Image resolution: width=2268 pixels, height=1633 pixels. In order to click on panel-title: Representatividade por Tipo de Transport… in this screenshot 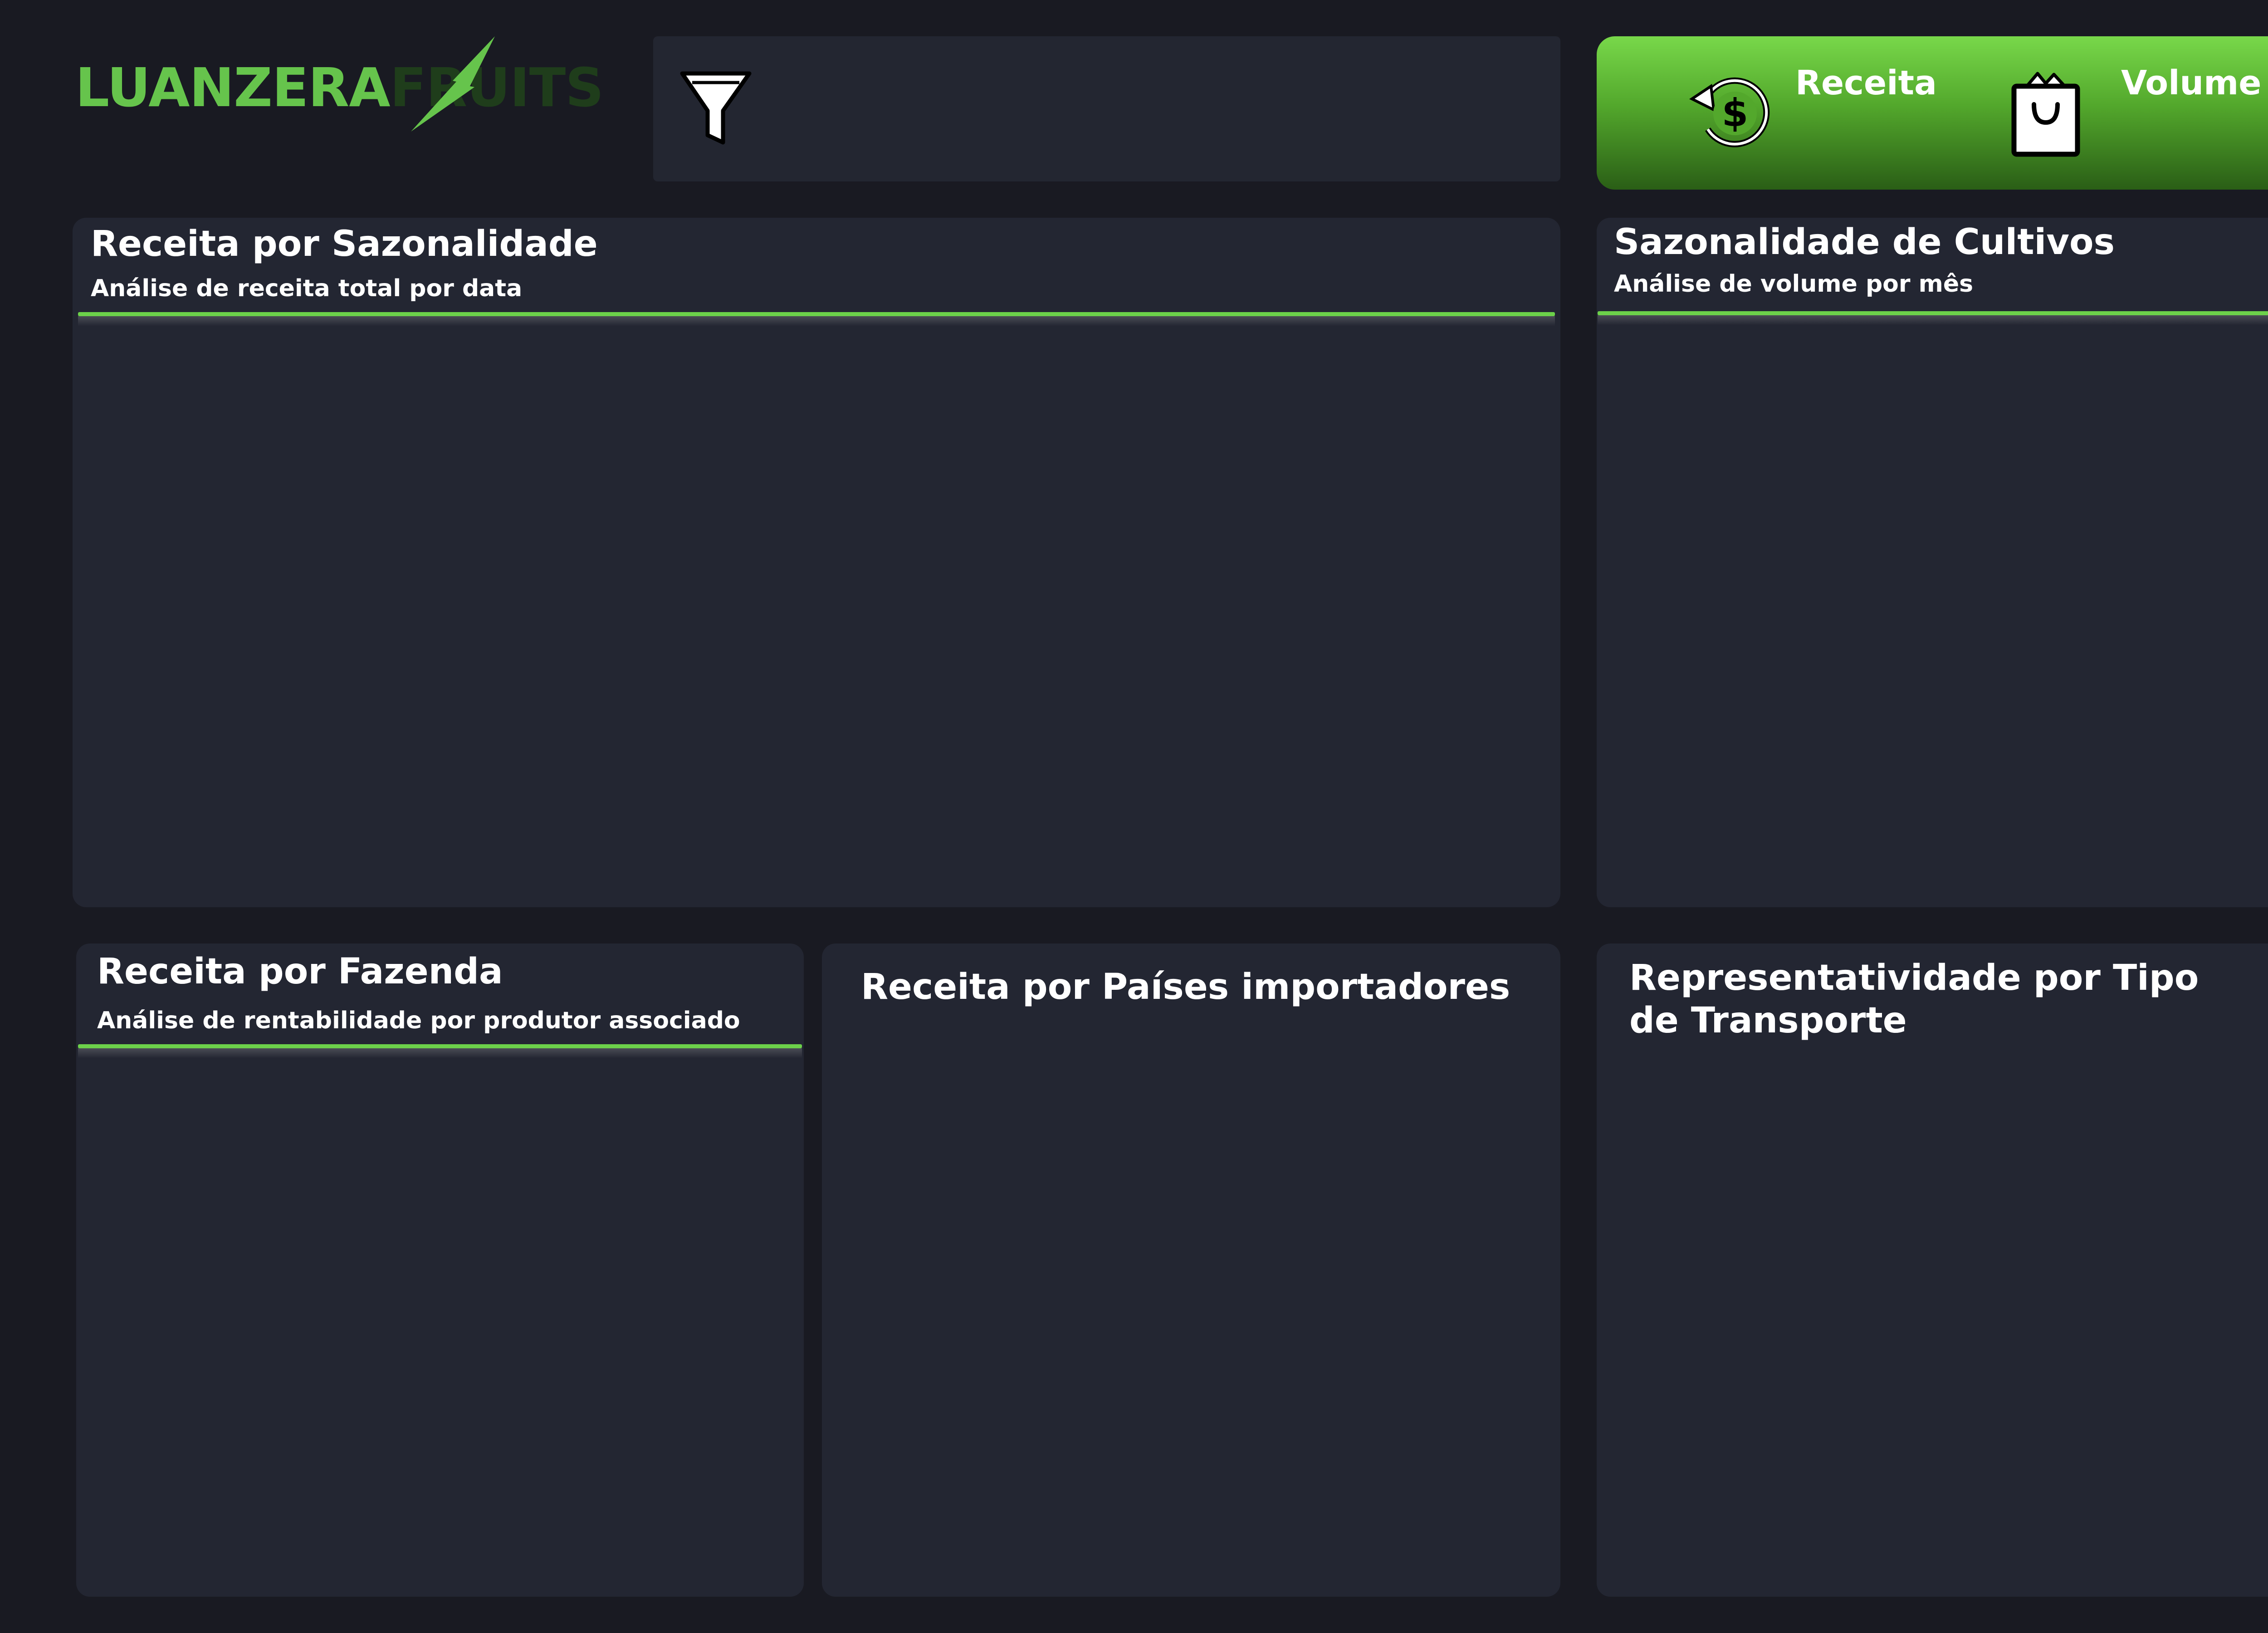, I will do `click(1914, 999)`.